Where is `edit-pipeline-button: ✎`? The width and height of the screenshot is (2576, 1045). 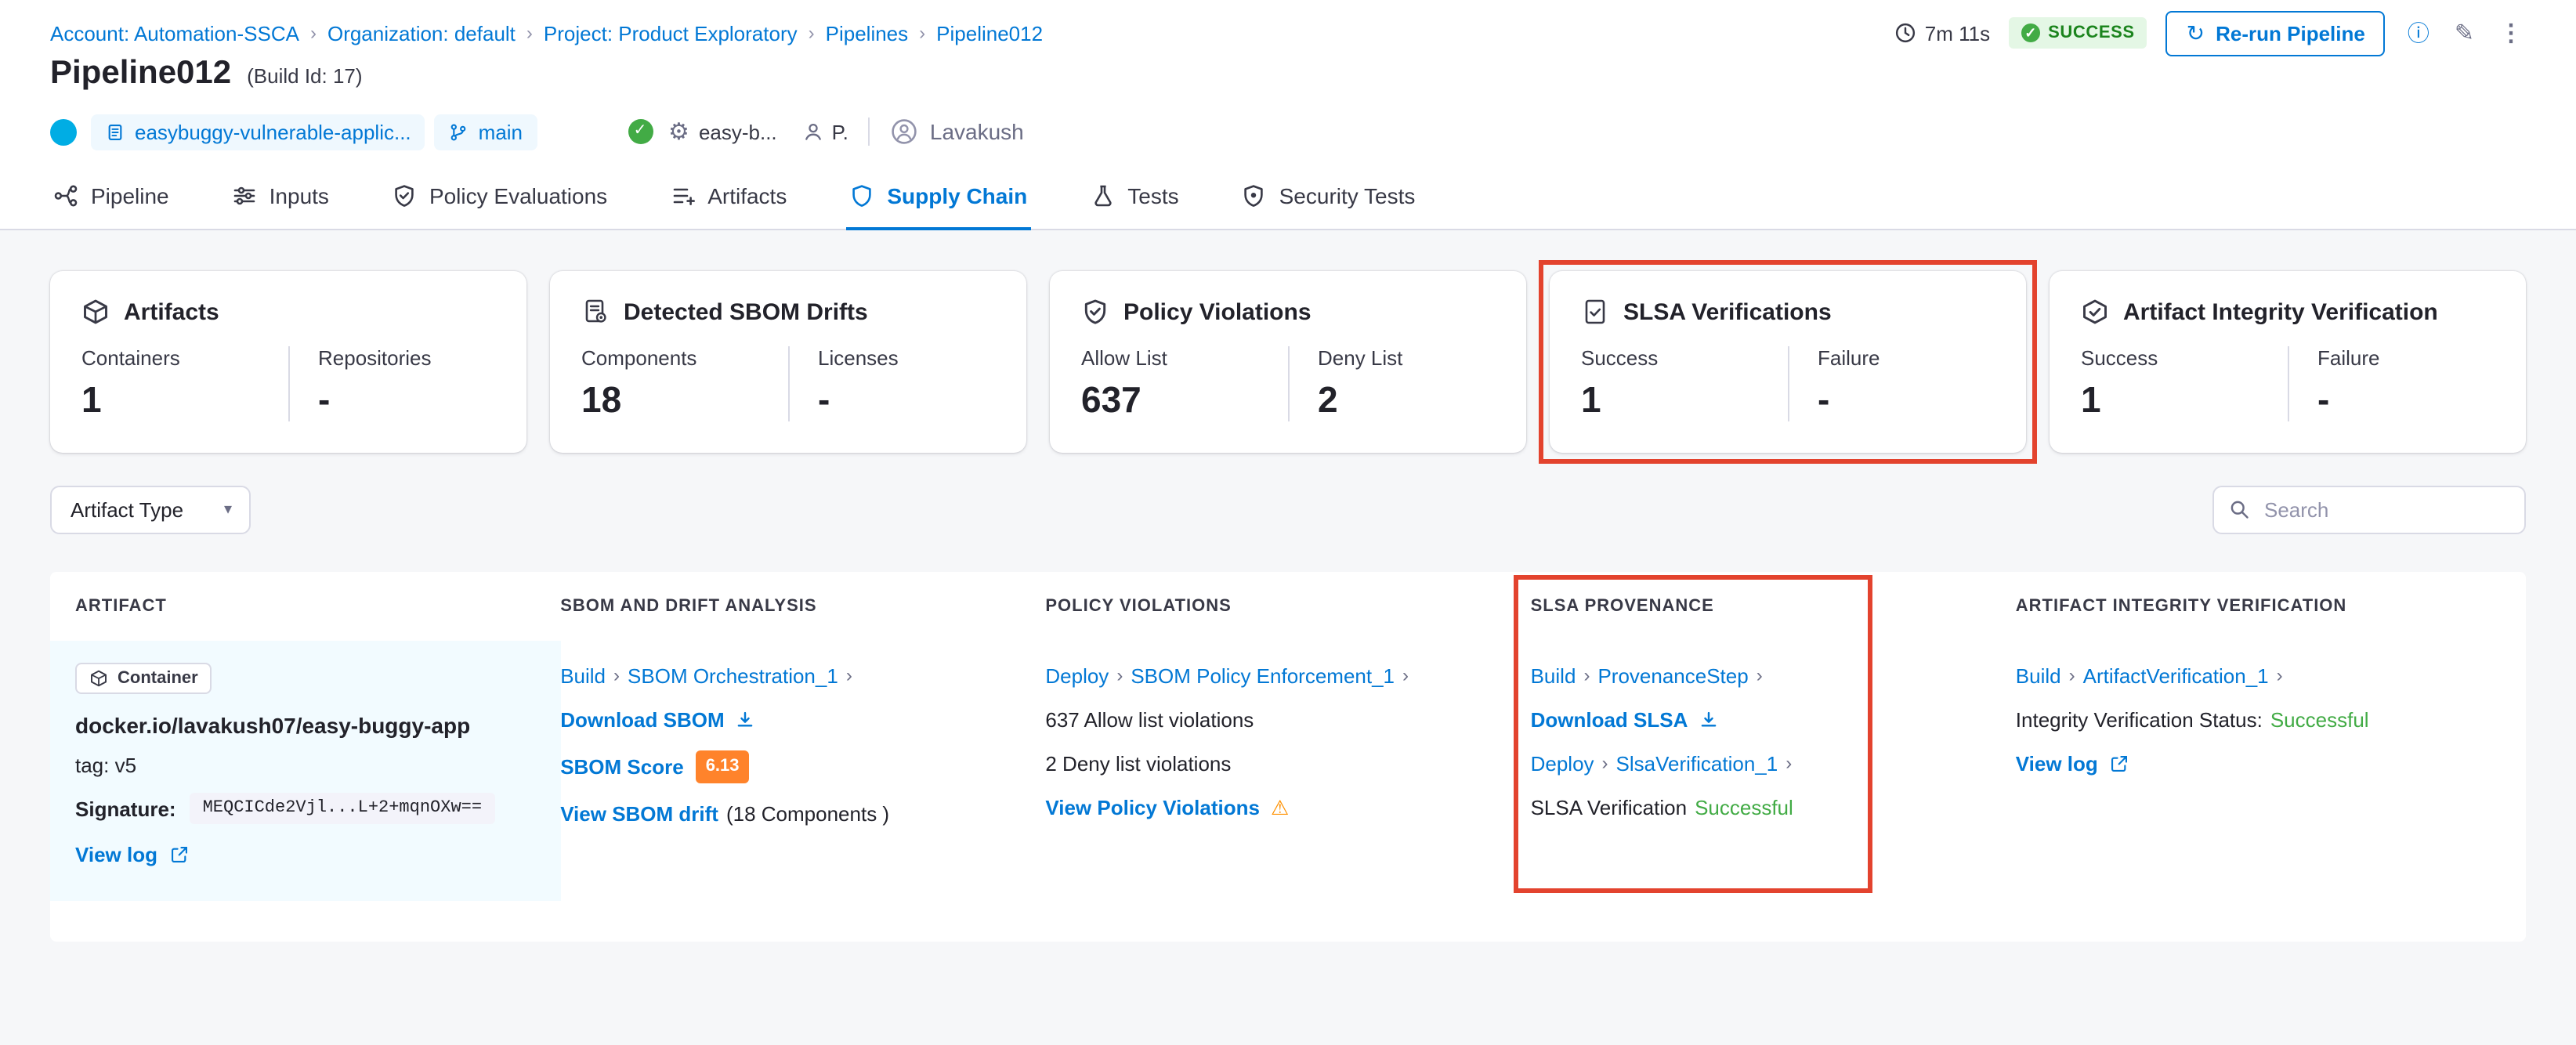
edit-pipeline-button: ✎ is located at coordinates (2464, 33).